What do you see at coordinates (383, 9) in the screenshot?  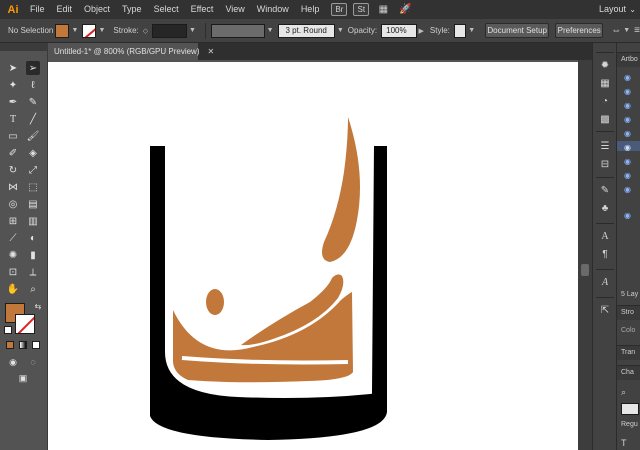 I see `arrange-documents-icon: ▦` at bounding box center [383, 9].